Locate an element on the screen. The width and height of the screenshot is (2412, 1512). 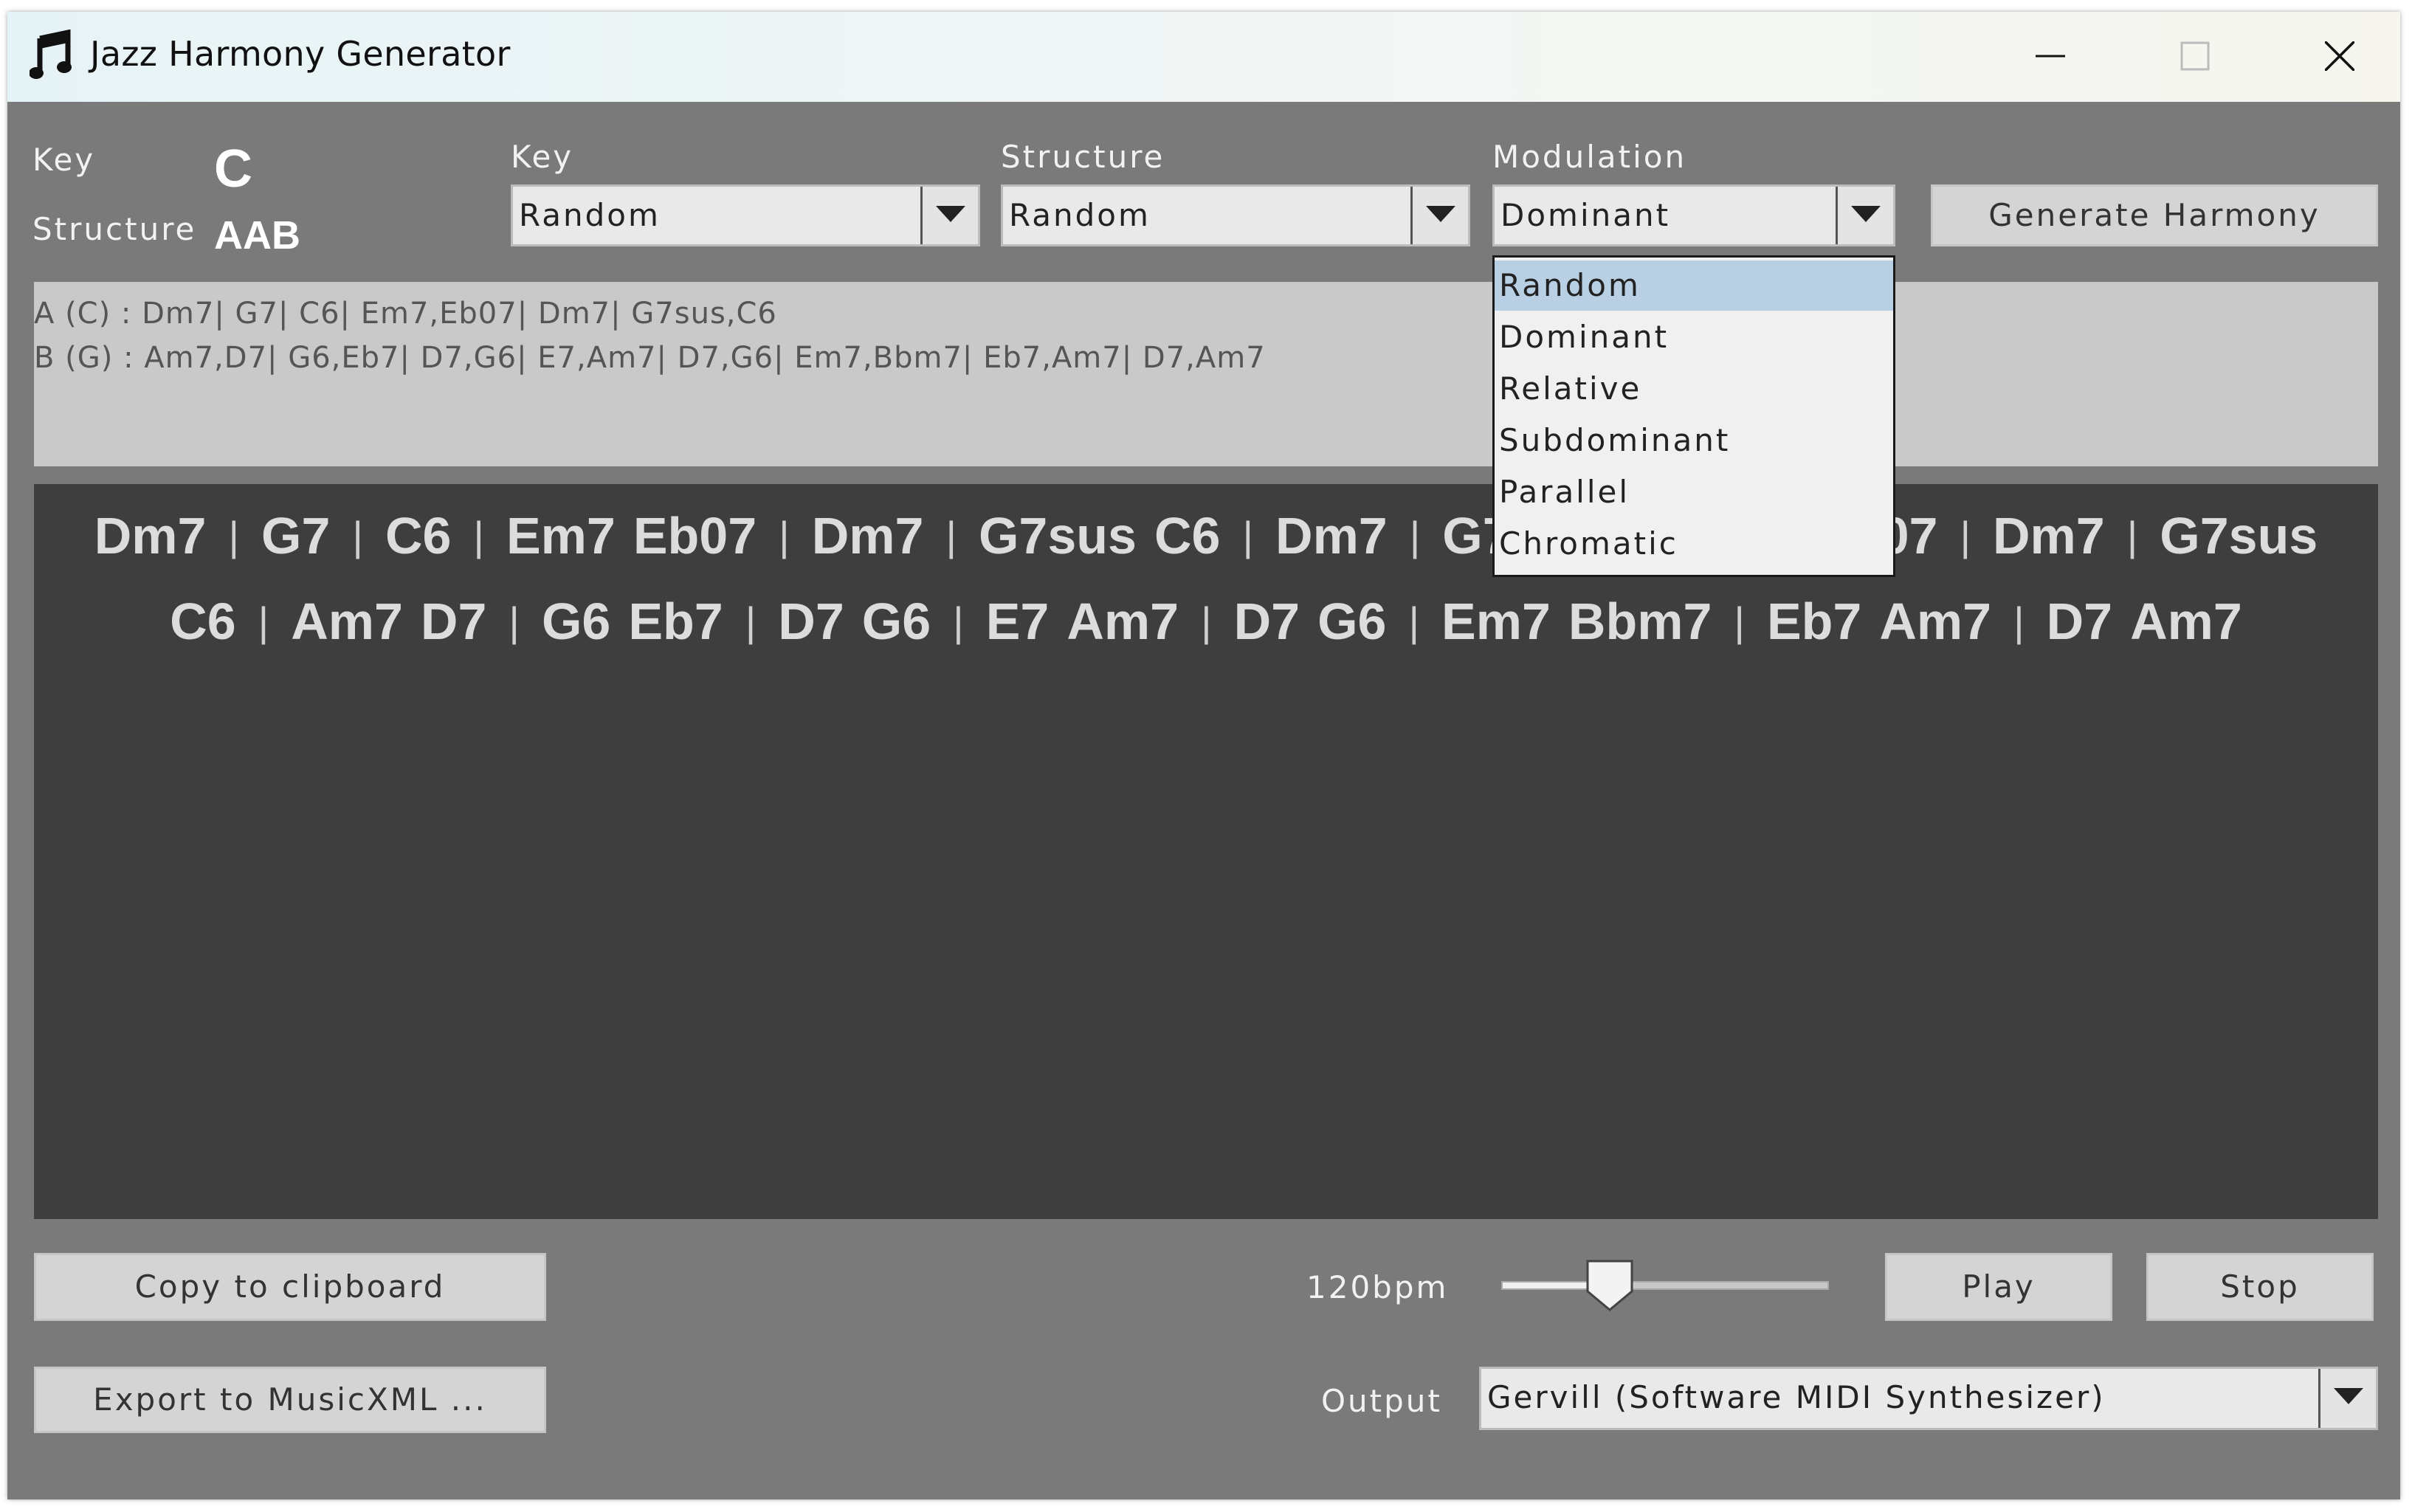
modulation-select-arrow is located at coordinates (1864, 216).